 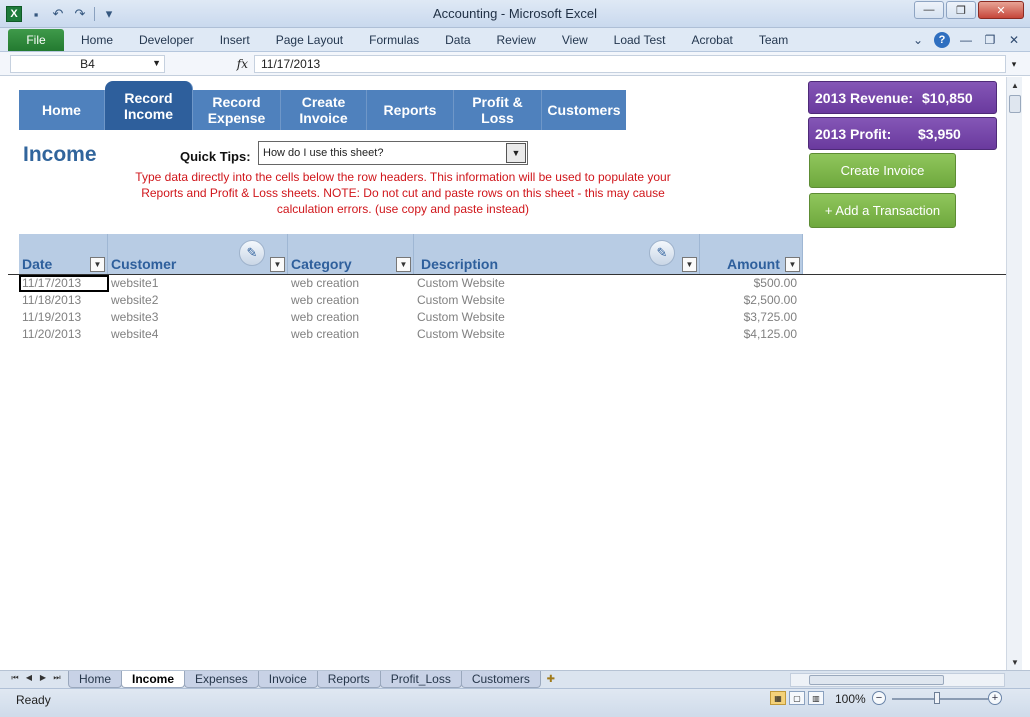 What do you see at coordinates (95, 679) in the screenshot?
I see `sheet-tab-home: Home` at bounding box center [95, 679].